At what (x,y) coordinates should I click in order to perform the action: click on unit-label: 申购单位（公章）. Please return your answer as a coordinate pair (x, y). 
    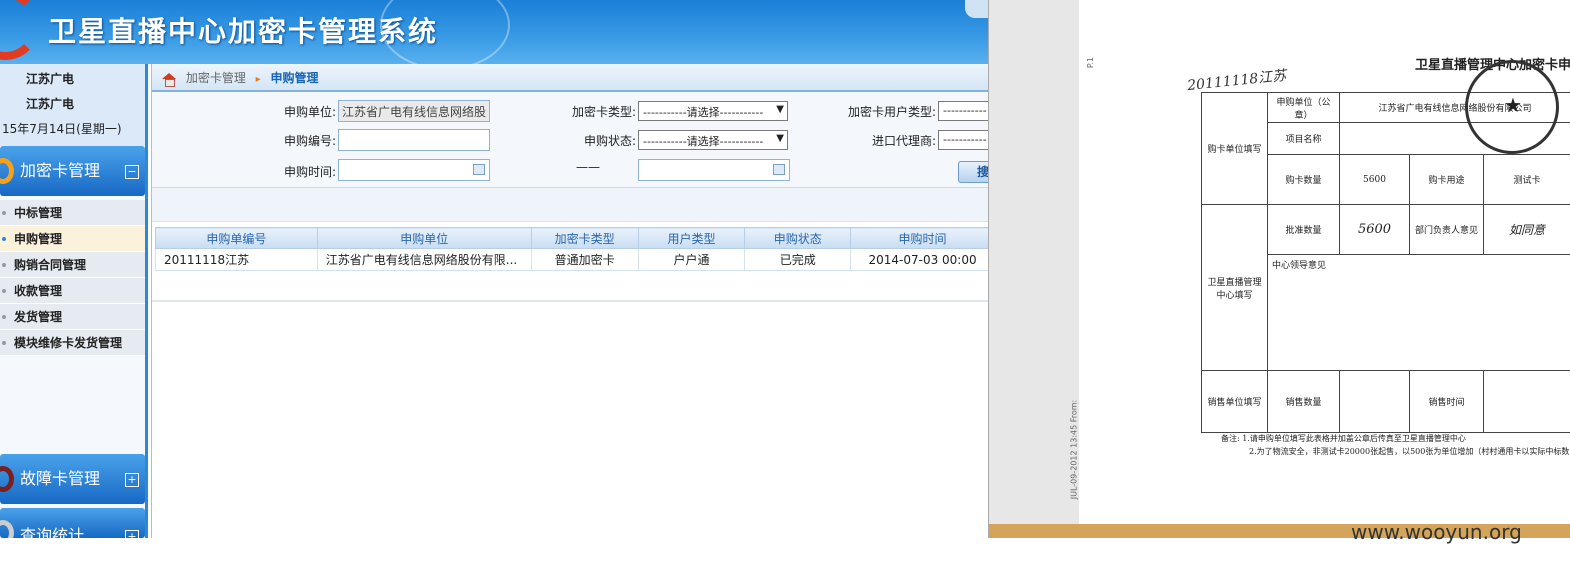
    Looking at the image, I should click on (1303, 107).